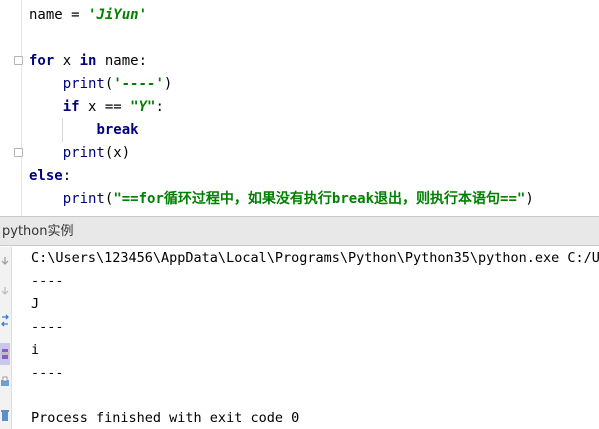 This screenshot has height=429, width=599. I want to click on code-token: else, so click(46, 176).